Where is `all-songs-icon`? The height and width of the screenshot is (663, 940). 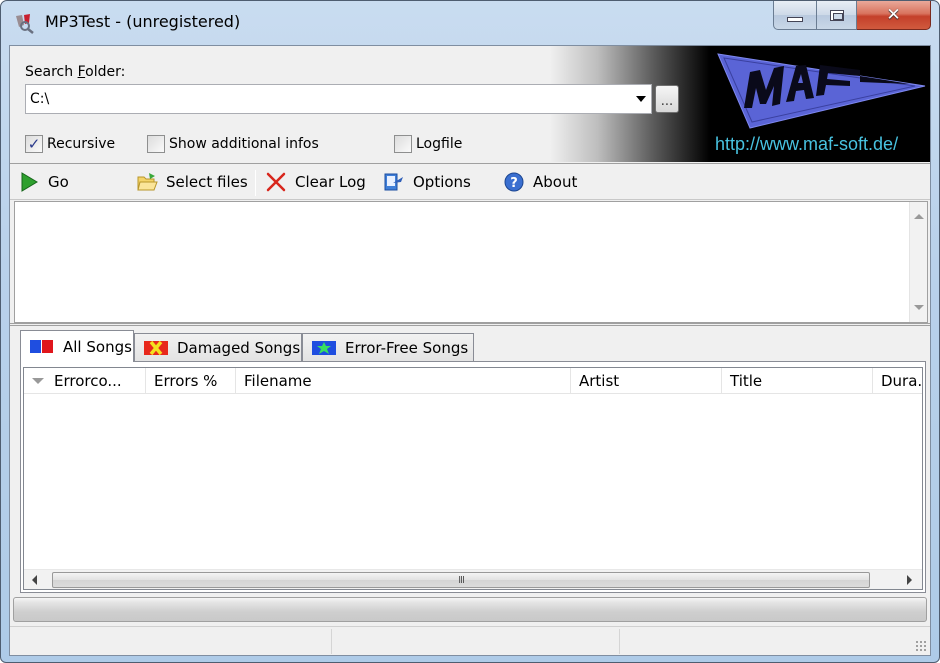
all-songs-icon is located at coordinates (42, 347).